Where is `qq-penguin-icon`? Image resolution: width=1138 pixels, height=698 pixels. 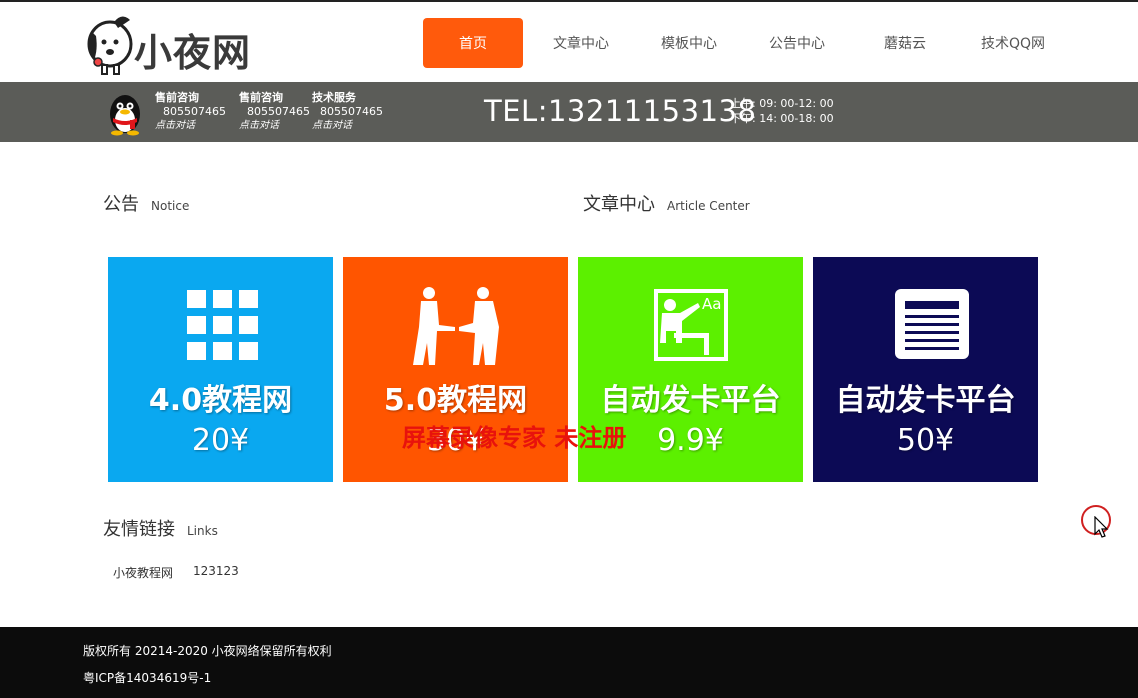 qq-penguin-icon is located at coordinates (125, 115).